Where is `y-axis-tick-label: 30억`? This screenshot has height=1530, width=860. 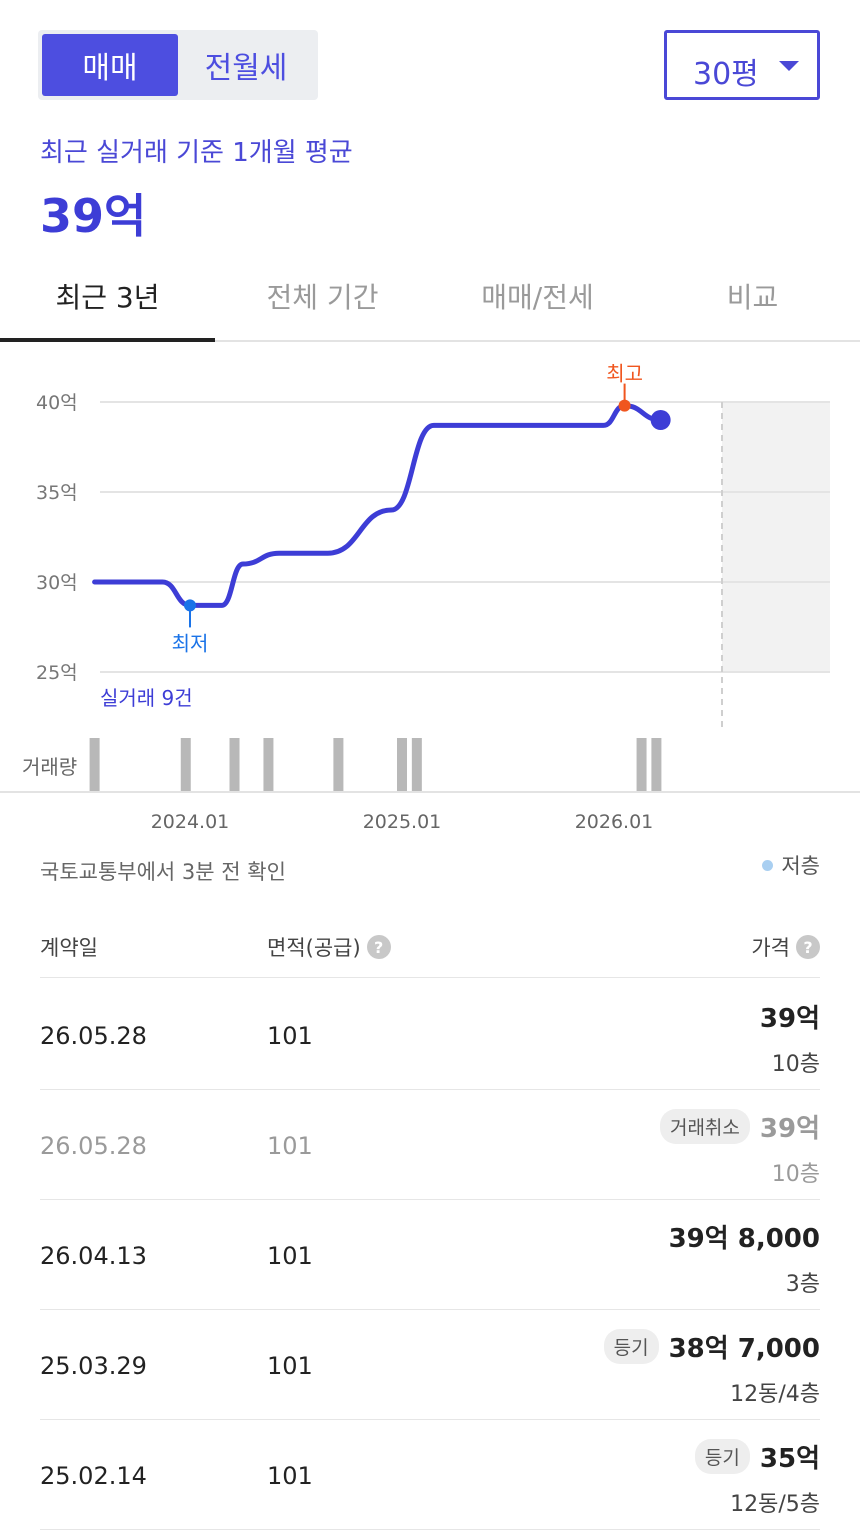 y-axis-tick-label: 30억 is located at coordinates (57, 583).